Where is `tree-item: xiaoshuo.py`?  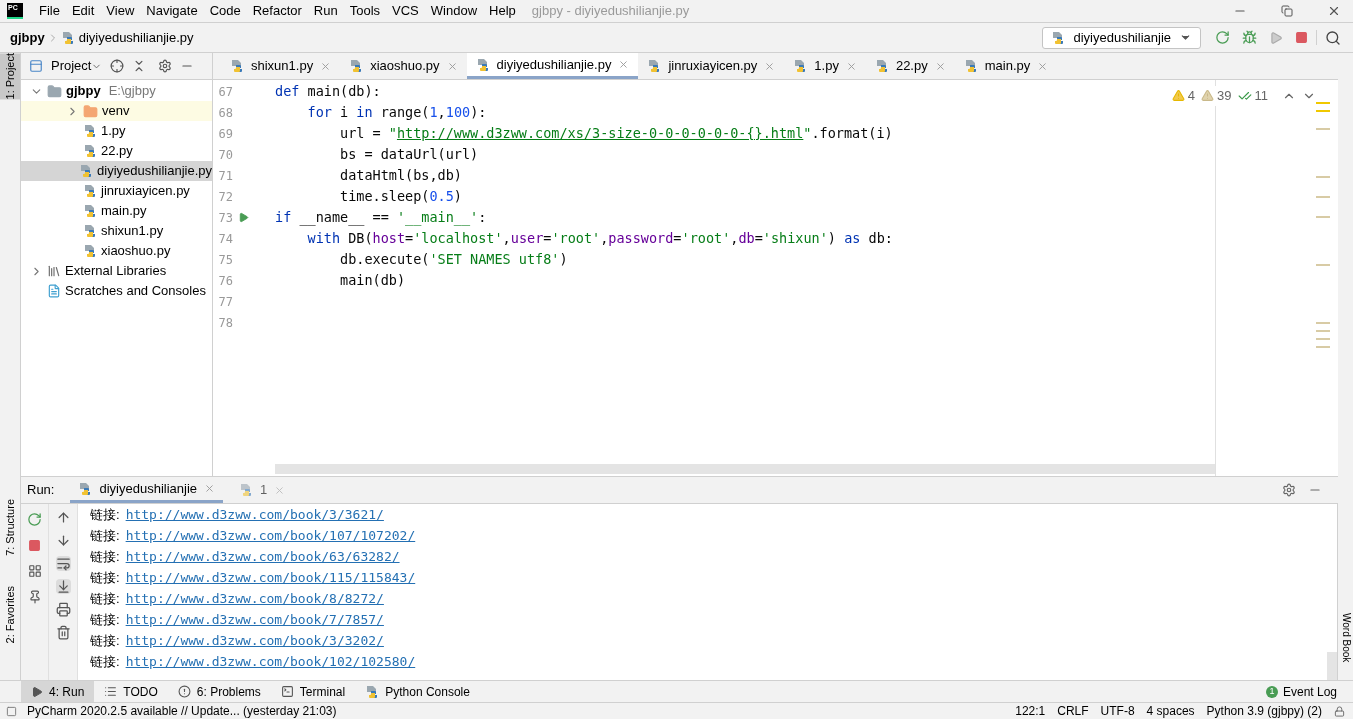
tree-item: xiaoshuo.py is located at coordinates (116, 251).